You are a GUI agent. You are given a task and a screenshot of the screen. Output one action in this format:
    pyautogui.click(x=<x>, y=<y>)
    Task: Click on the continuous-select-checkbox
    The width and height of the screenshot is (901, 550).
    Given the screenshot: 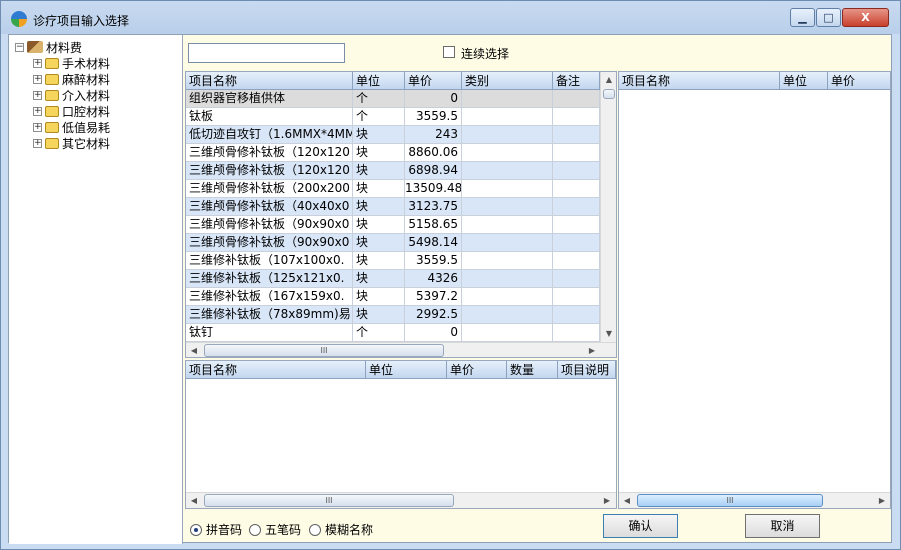 What is the action you would take?
    pyautogui.click(x=449, y=52)
    